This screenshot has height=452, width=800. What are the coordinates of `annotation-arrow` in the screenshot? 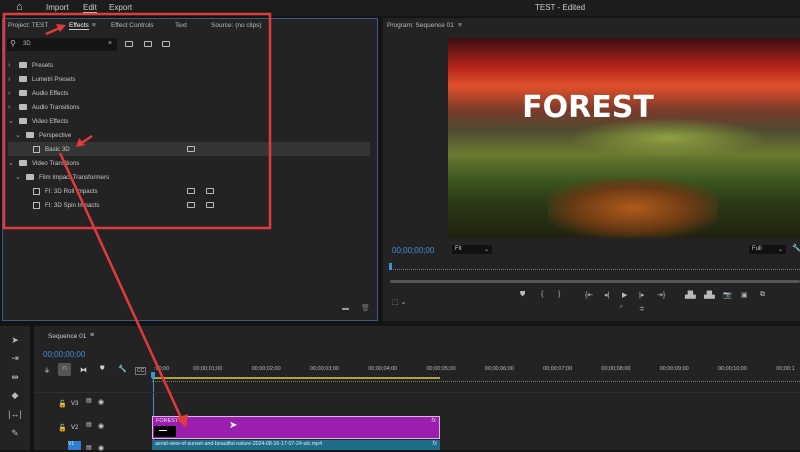 It's located at (121, 286).